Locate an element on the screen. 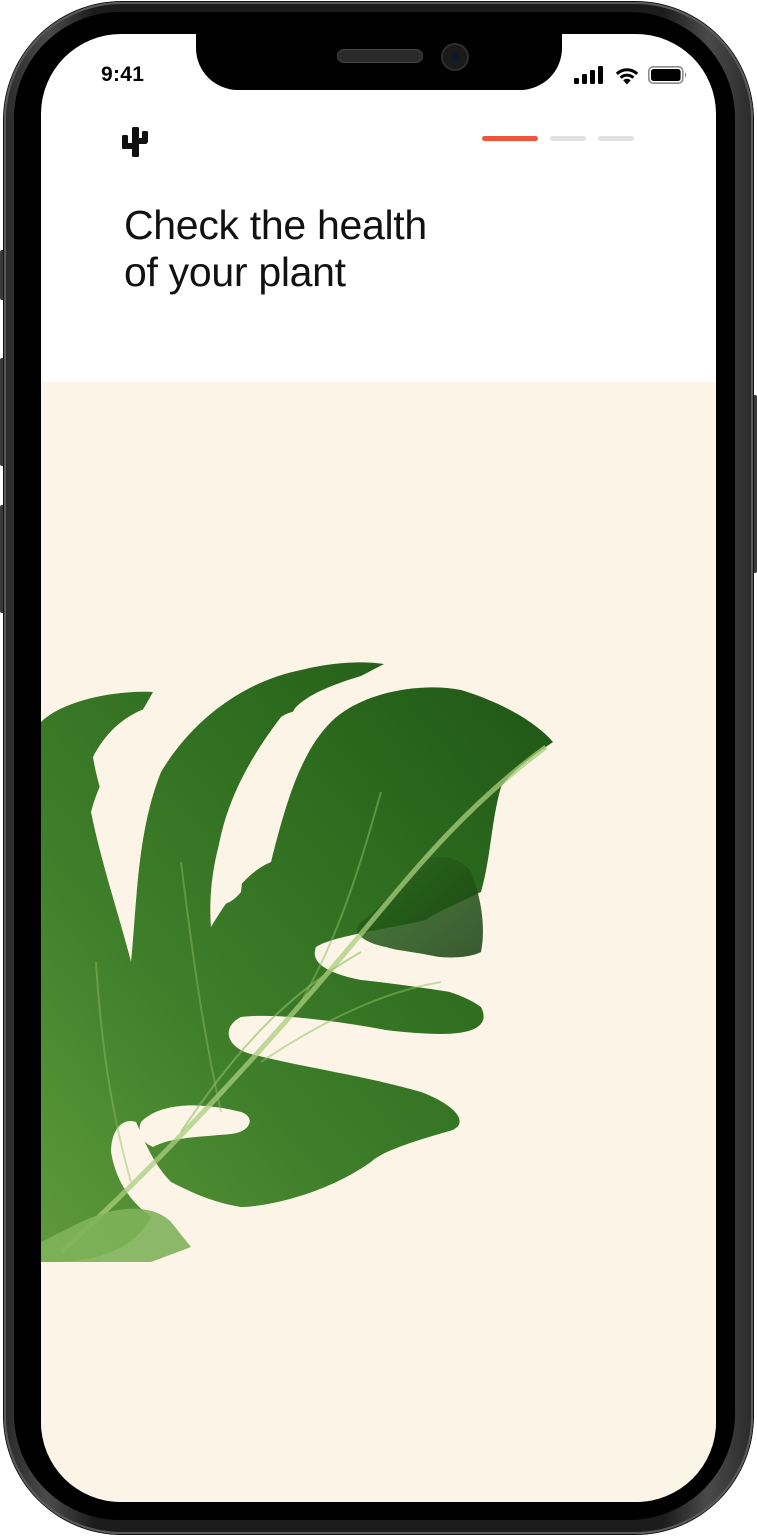 This screenshot has height=1536, width=757. cellular-signal-icon is located at coordinates (588, 75).